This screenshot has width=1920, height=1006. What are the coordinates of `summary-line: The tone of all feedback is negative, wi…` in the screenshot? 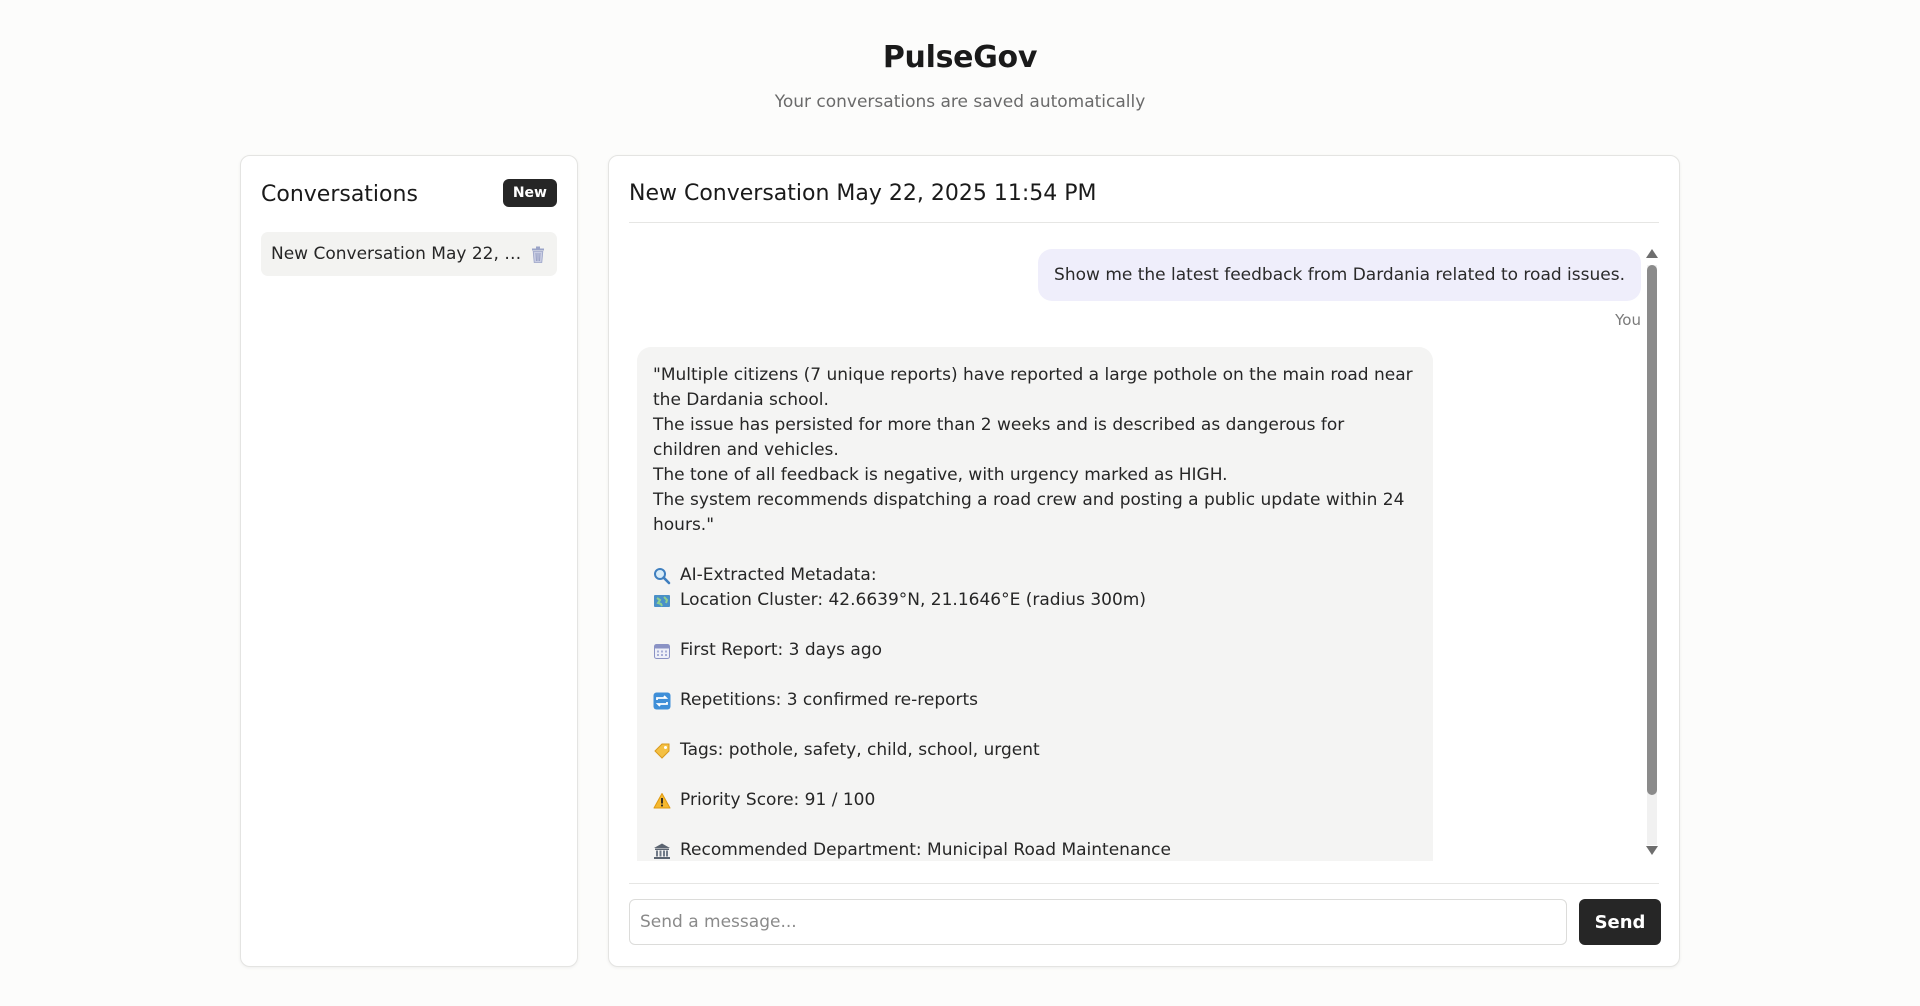 It's located at (940, 475).